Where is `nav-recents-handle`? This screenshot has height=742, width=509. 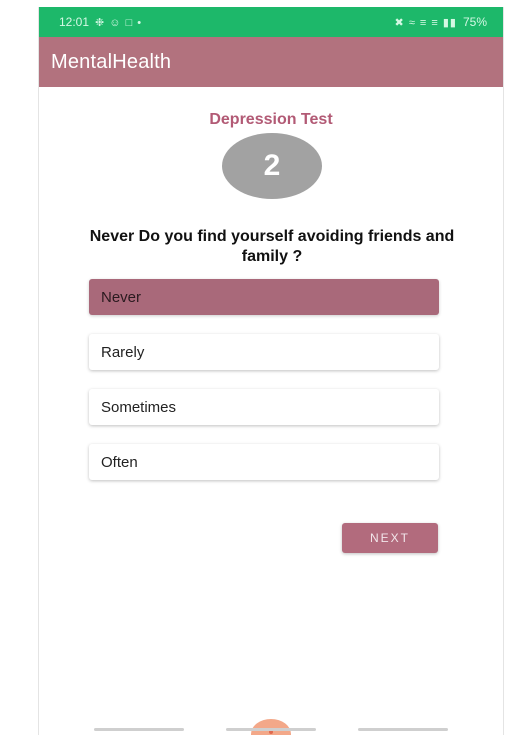 nav-recents-handle is located at coordinates (139, 729).